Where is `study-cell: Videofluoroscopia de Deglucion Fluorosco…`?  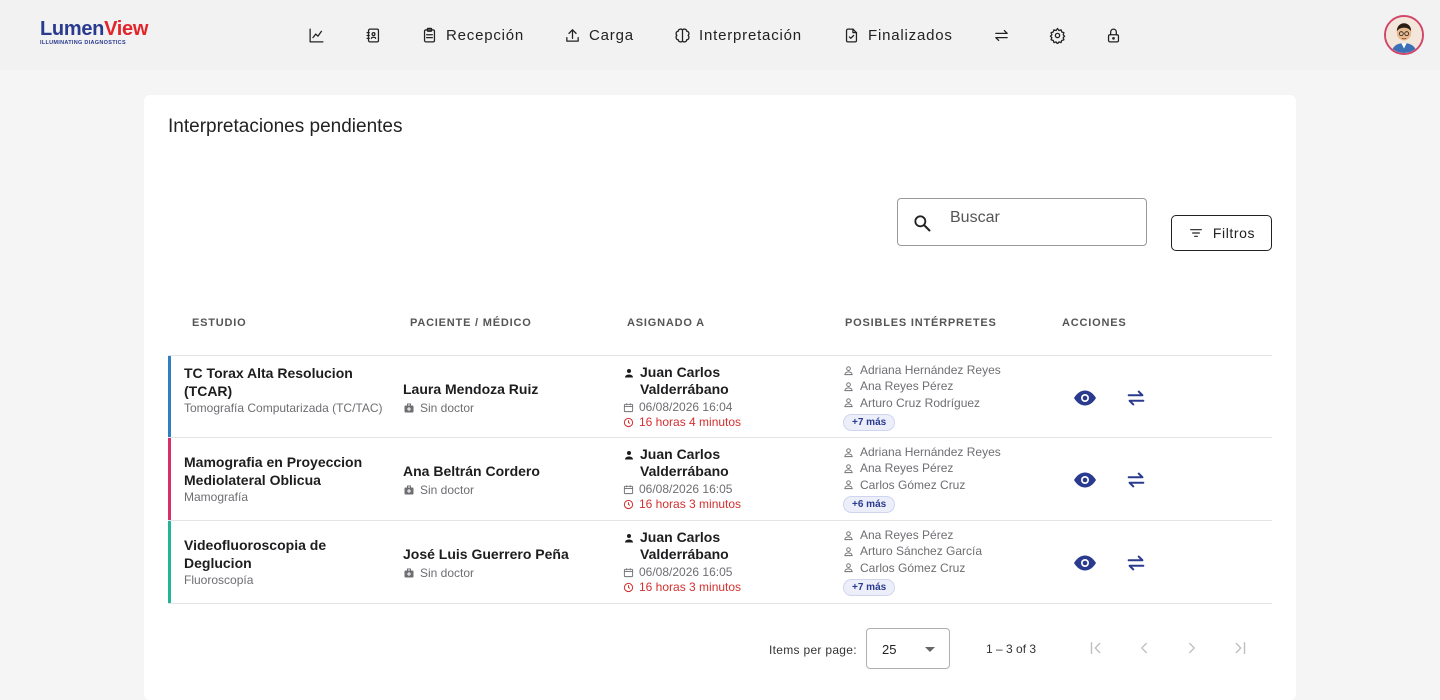 study-cell: Videofluoroscopia de Deglucion Fluorosco… is located at coordinates (284, 562).